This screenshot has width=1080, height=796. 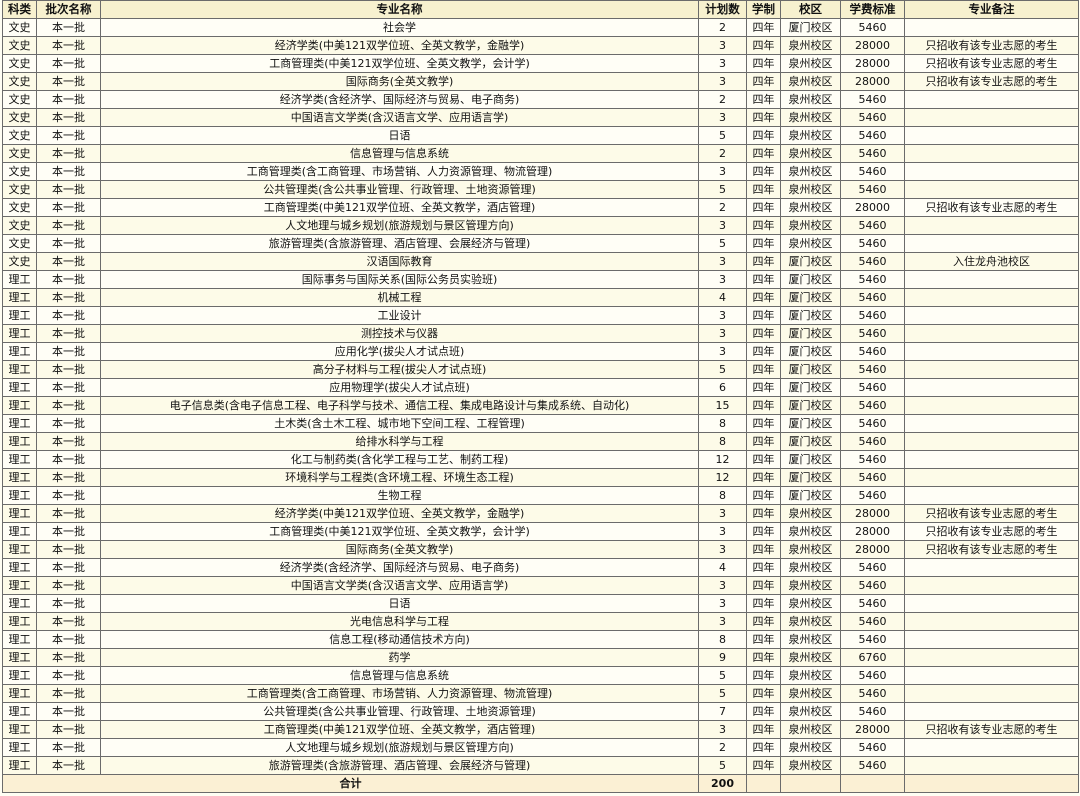 I want to click on total-plan: 200, so click(x=722, y=783).